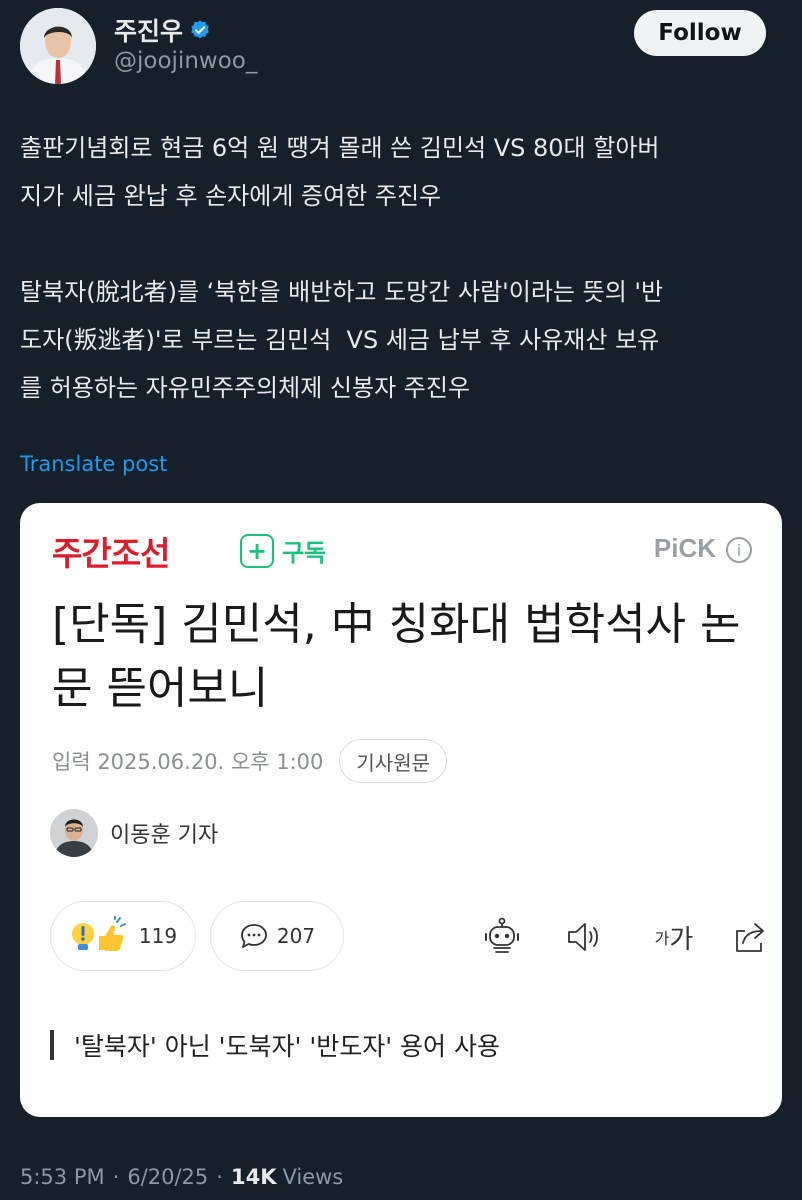 This screenshot has height=1200, width=802. What do you see at coordinates (93, 464) in the screenshot?
I see `translate-post-link: Translate post` at bounding box center [93, 464].